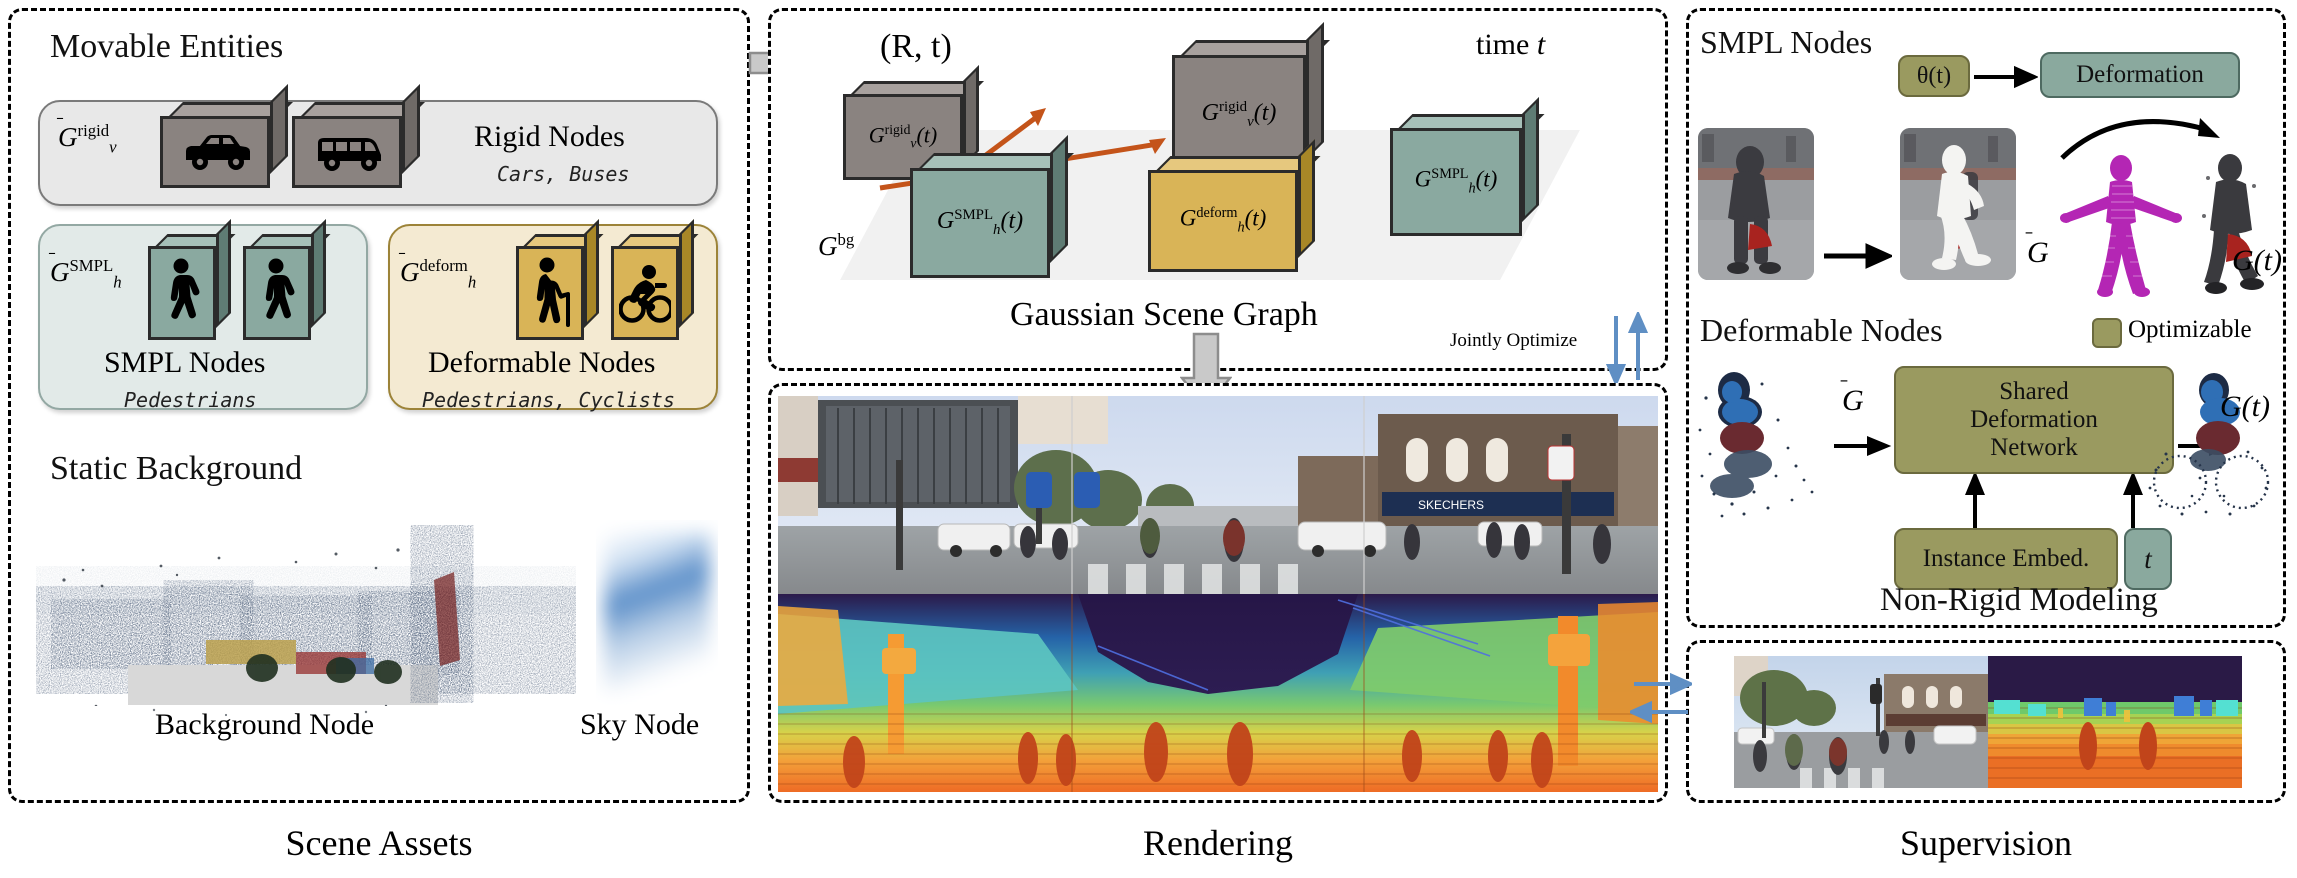 The image size is (2297, 878). Describe the element at coordinates (1861, 722) in the screenshot. I see `gt-camera-image` at that location.